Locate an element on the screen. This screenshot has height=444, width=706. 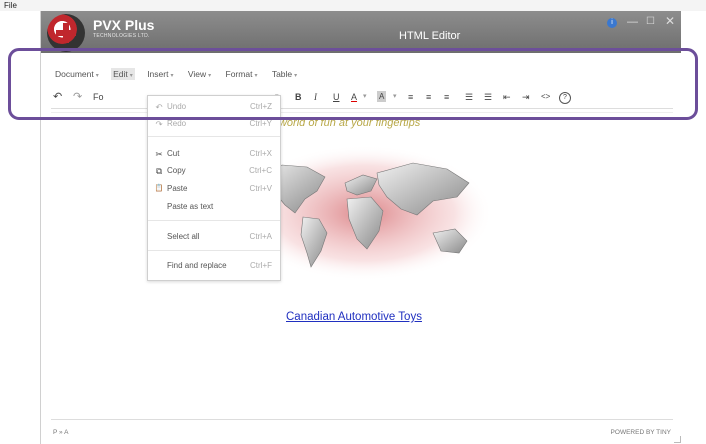
brand-subtitle: TECHNOLOGIES LTD. is located at coordinates (121, 36).